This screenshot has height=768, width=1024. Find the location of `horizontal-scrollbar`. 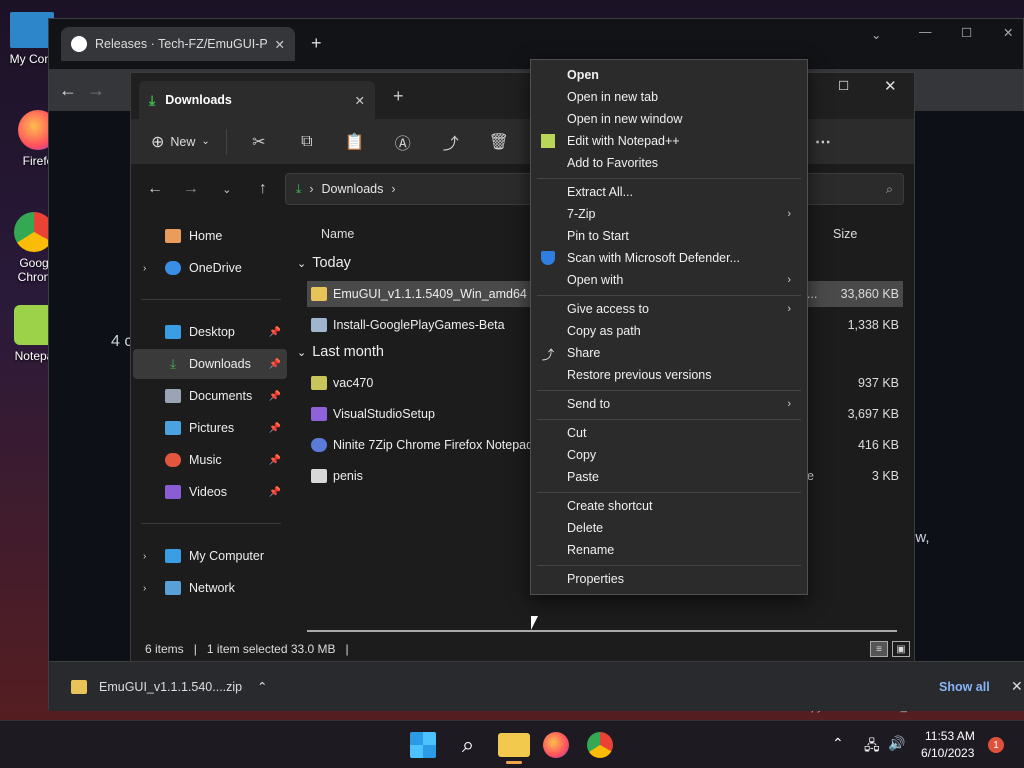

horizontal-scrollbar is located at coordinates (602, 631).